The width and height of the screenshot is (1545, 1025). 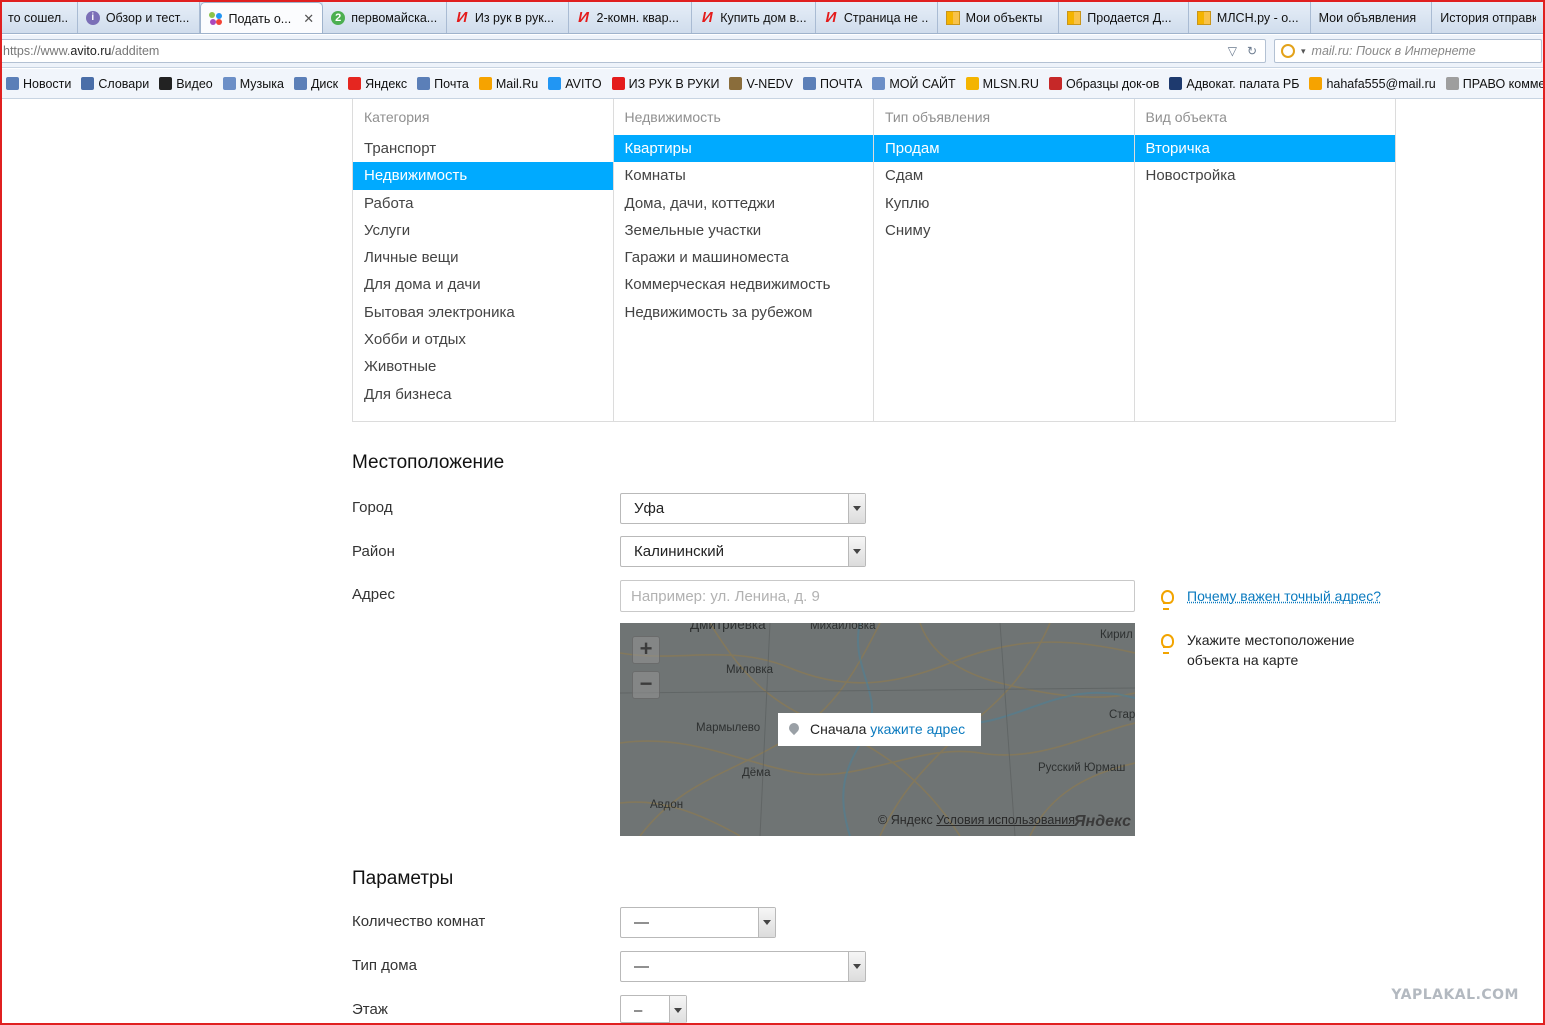 What do you see at coordinates (743, 551) in the screenshot?
I see `district-select: Калининский` at bounding box center [743, 551].